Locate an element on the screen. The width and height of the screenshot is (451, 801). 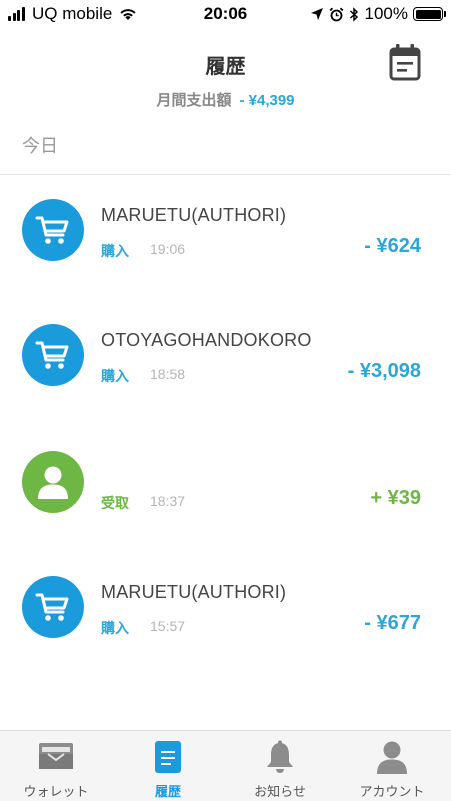
status-right: 100% is located at coordinates (375, 14).